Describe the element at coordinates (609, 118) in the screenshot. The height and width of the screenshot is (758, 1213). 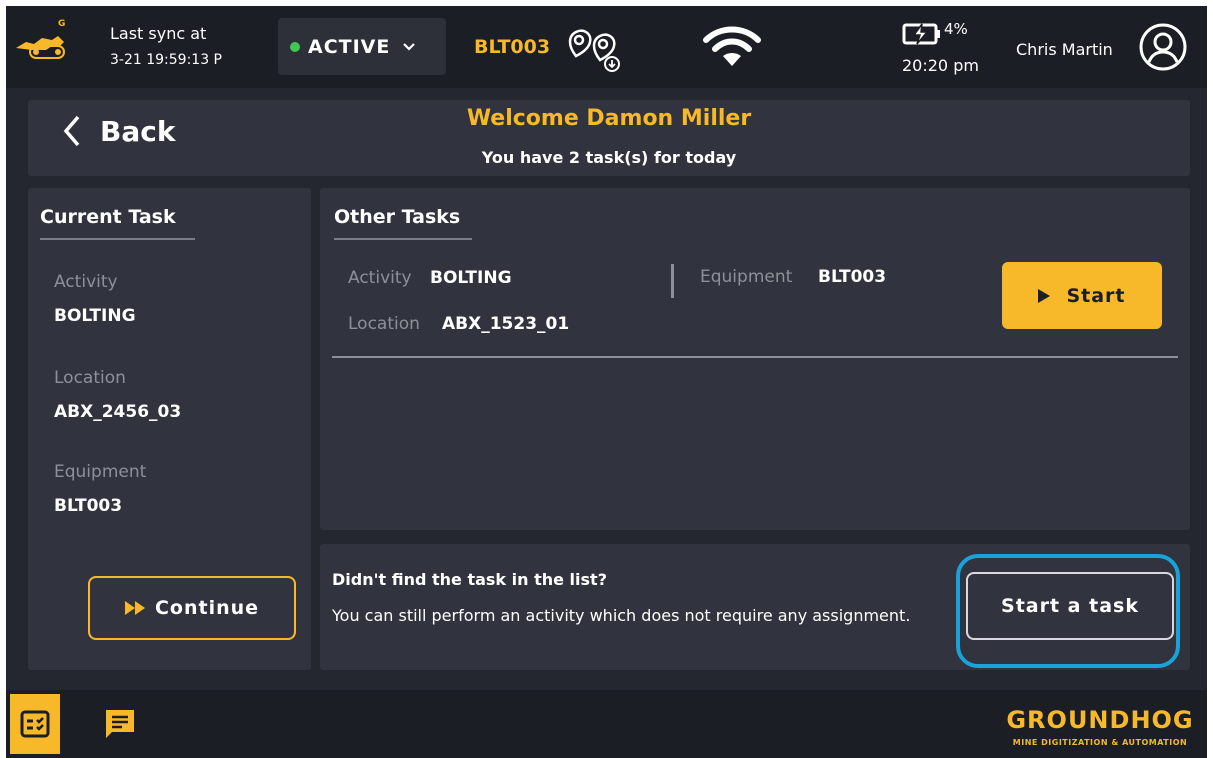
I see `welcome-title: Welcome Damon Miller` at that location.